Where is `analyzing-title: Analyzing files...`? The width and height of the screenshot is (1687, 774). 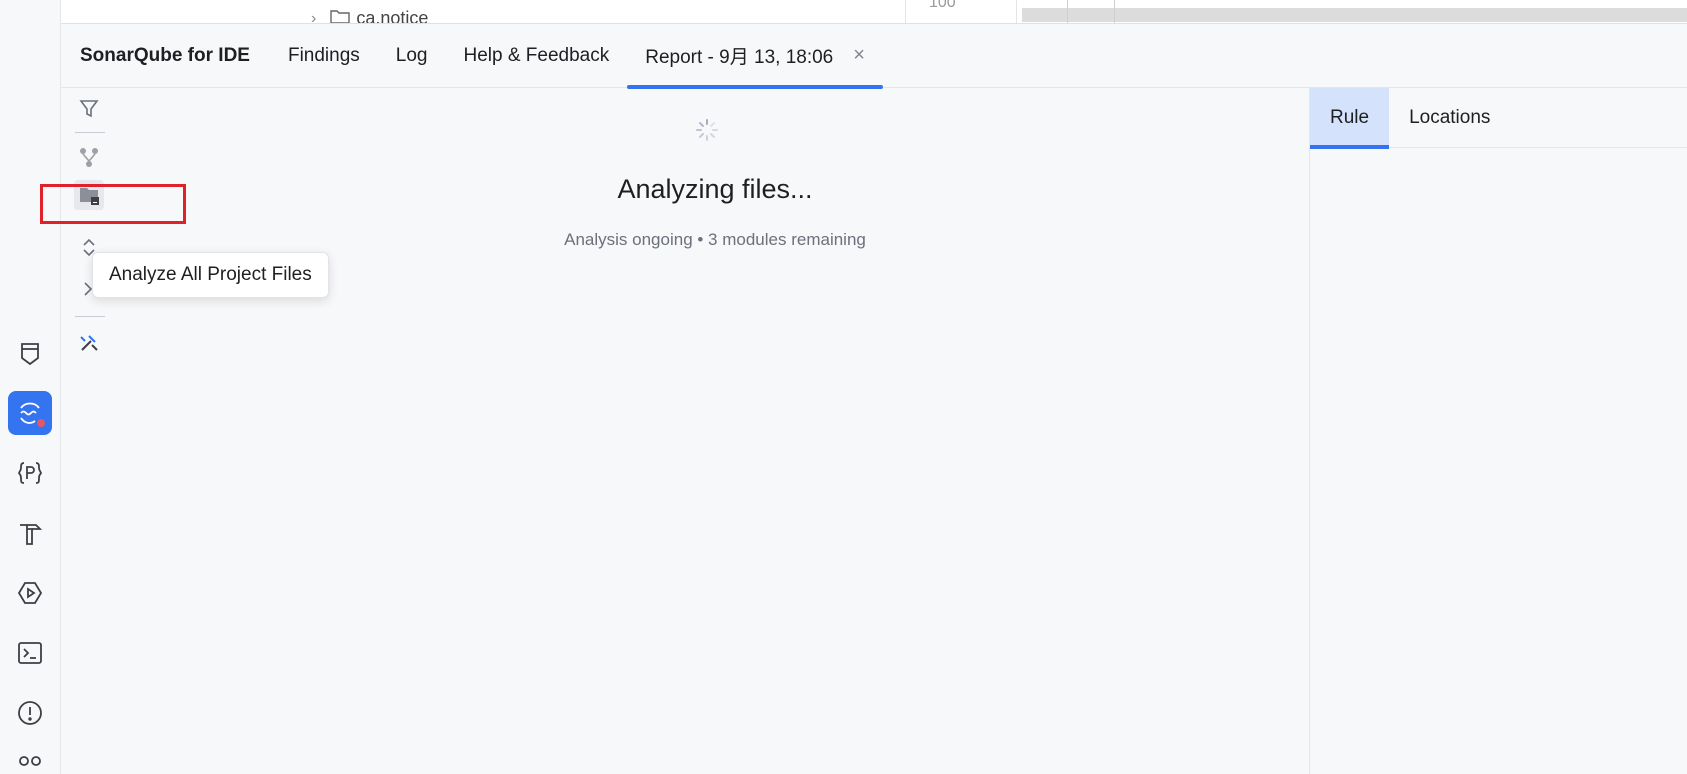
analyzing-title: Analyzing files... is located at coordinates (715, 189).